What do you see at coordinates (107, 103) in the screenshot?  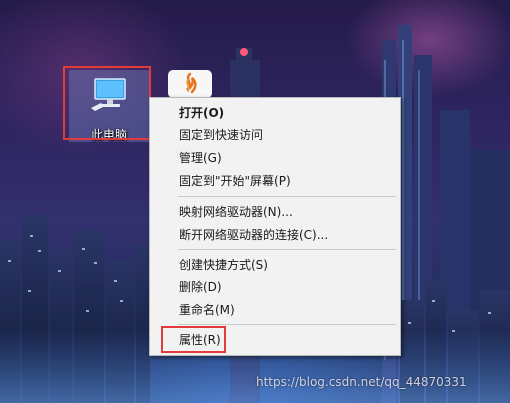 I see `this-pc-highlight-box` at bounding box center [107, 103].